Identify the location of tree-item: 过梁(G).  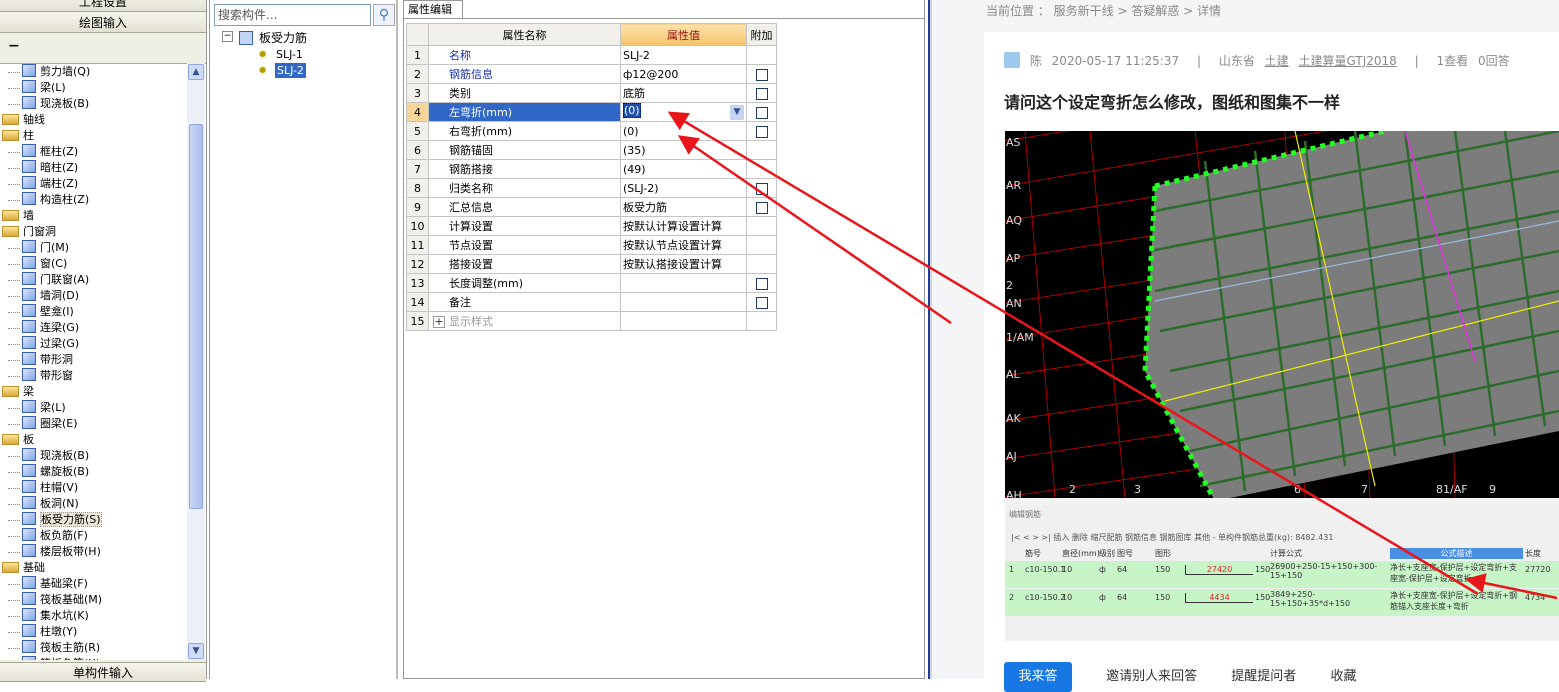
(103, 344).